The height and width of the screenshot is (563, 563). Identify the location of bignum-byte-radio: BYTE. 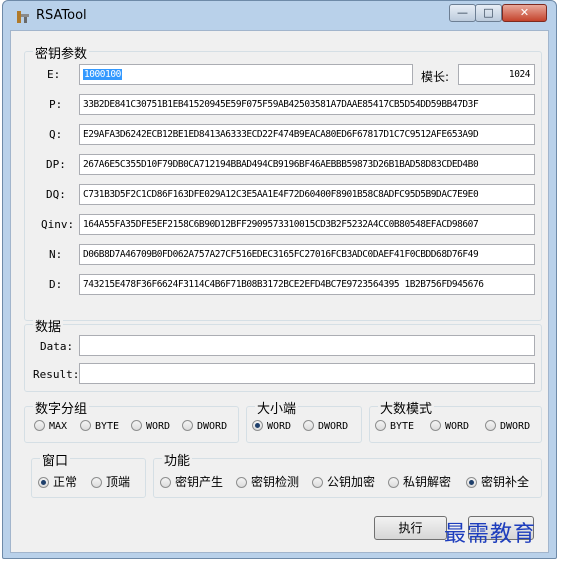
(394, 427).